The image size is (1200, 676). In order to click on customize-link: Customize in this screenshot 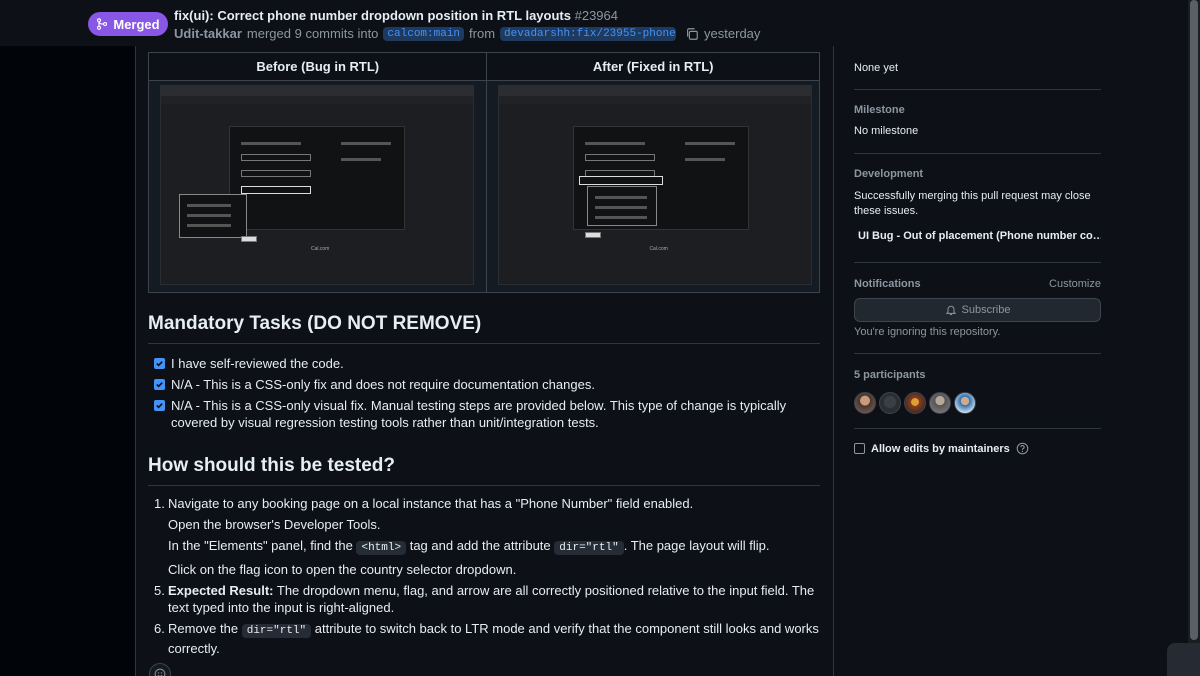, I will do `click(1075, 284)`.